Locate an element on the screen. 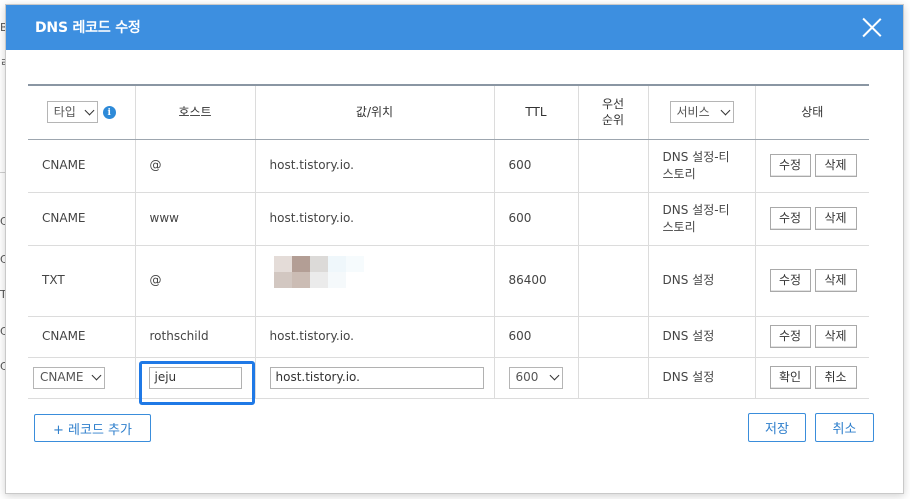 This screenshot has height=499, width=910. ttl-select: 600 is located at coordinates (535, 377).